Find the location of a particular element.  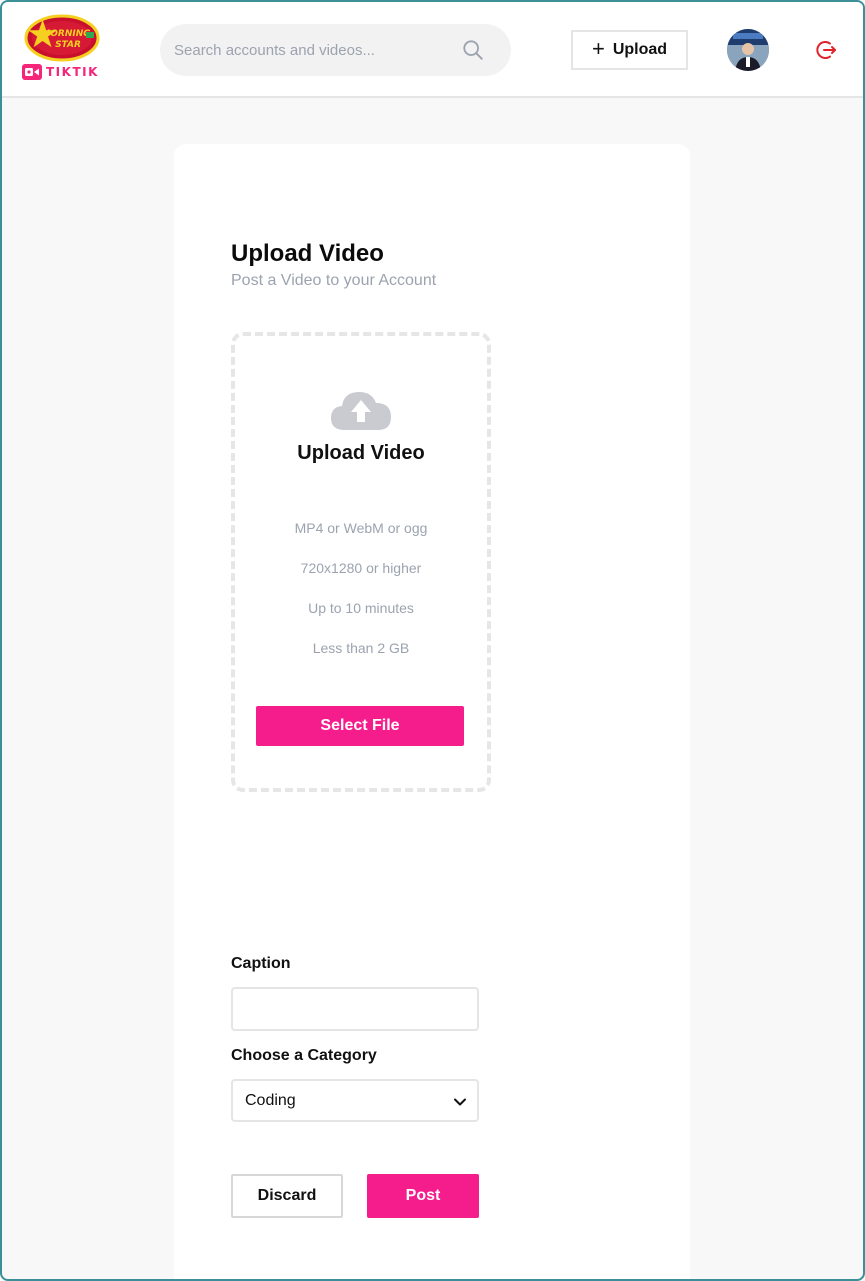

format-info: MP4 or WebM or ogg is located at coordinates (361, 528).